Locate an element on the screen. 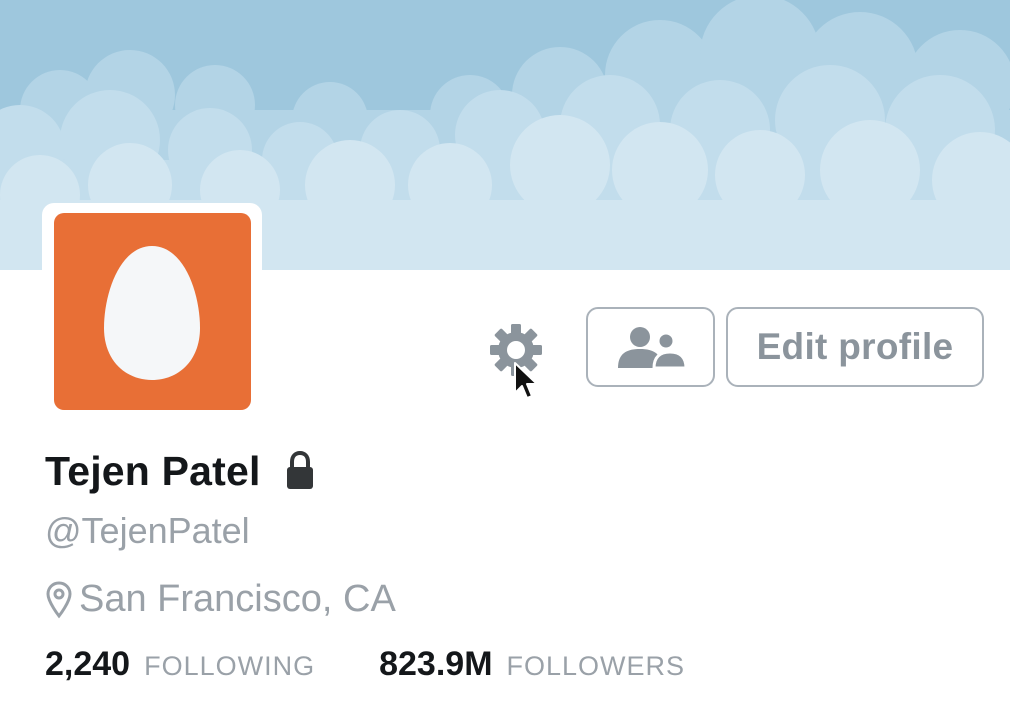  followers-label: FOLLOWERS is located at coordinates (596, 666).